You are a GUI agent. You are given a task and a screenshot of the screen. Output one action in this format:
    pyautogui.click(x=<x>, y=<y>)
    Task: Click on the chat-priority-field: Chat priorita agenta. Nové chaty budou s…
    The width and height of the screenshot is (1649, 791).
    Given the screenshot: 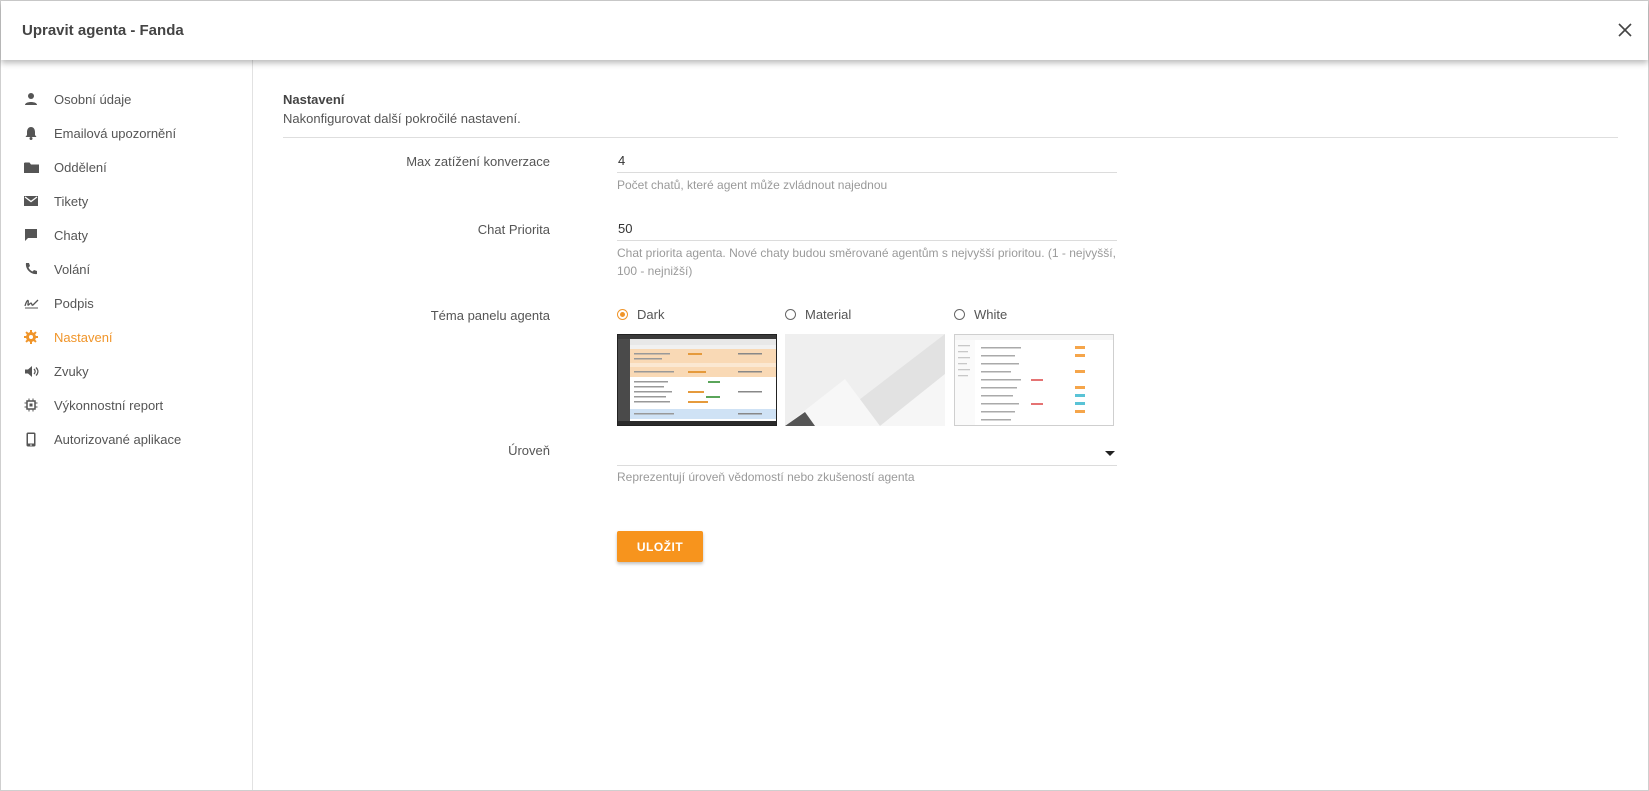 What is the action you would take?
    pyautogui.click(x=867, y=248)
    